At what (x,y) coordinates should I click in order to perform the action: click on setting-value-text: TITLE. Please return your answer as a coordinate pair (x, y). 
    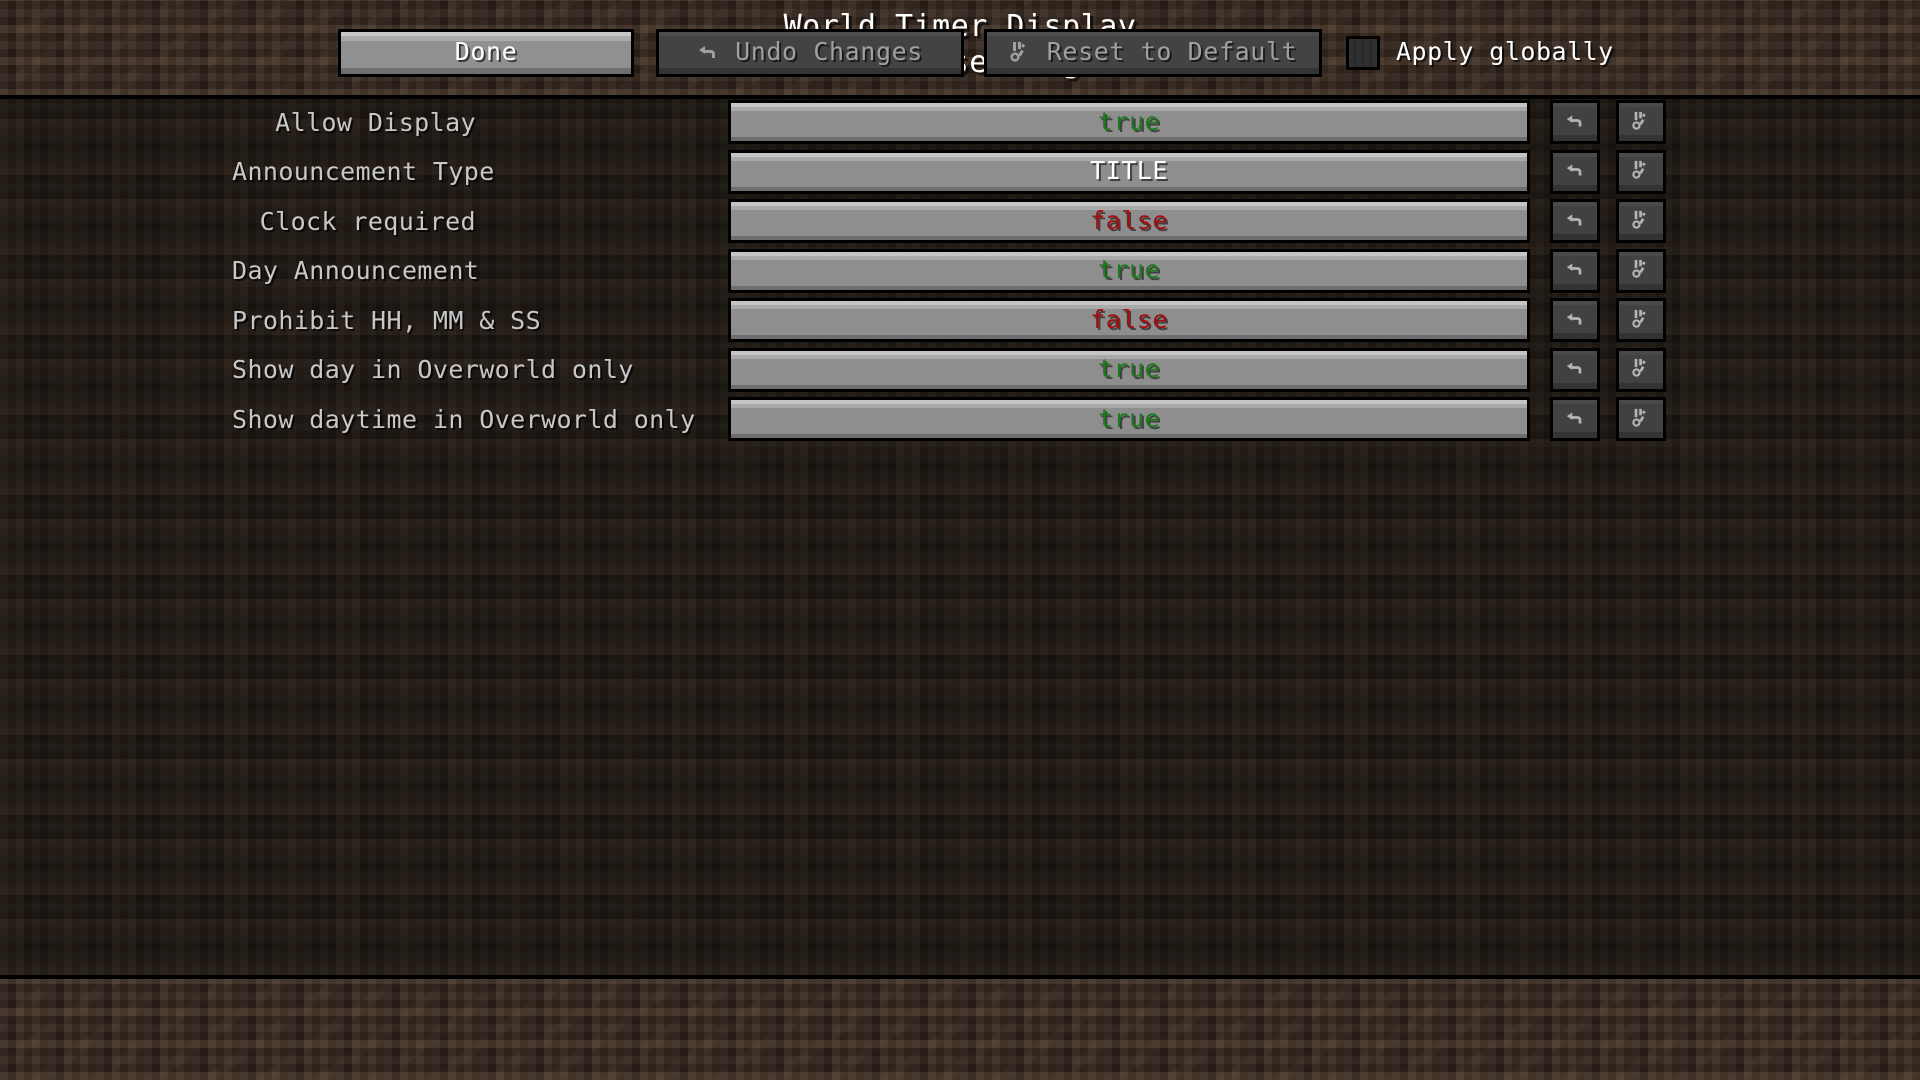
    Looking at the image, I should click on (1129, 170).